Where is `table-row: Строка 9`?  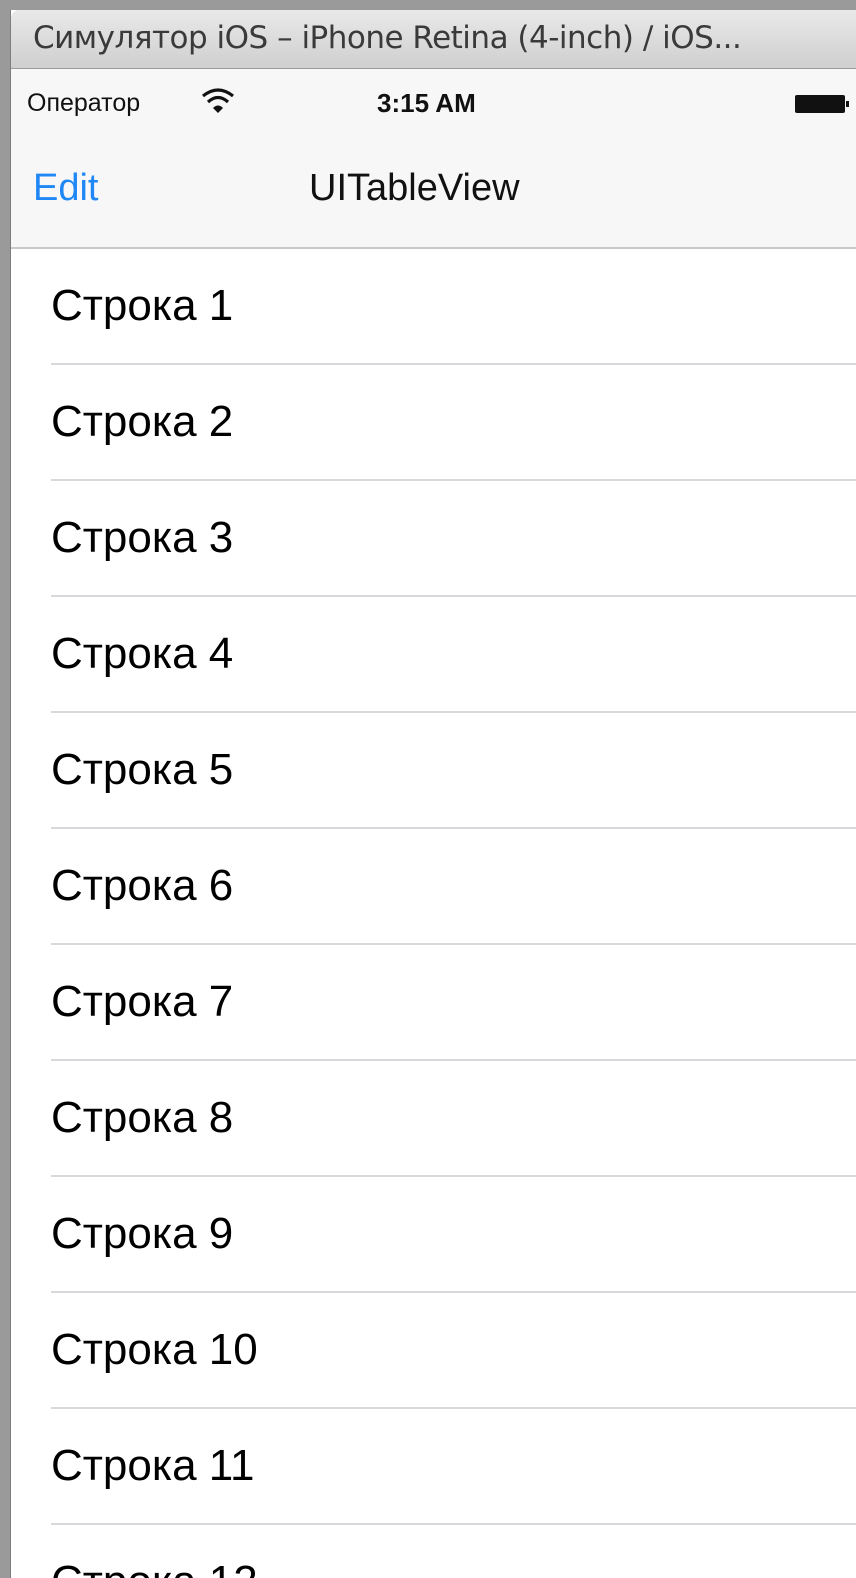
table-row: Строка 9 is located at coordinates (433, 1235).